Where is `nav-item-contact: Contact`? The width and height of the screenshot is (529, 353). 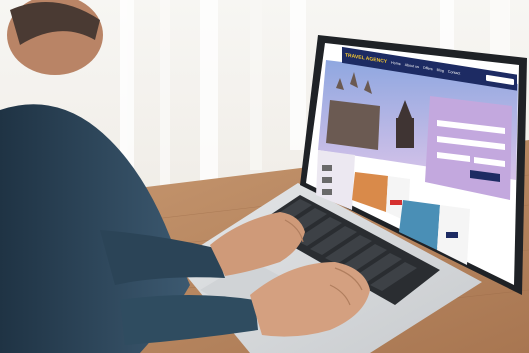 nav-item-contact: Contact is located at coordinates (454, 73).